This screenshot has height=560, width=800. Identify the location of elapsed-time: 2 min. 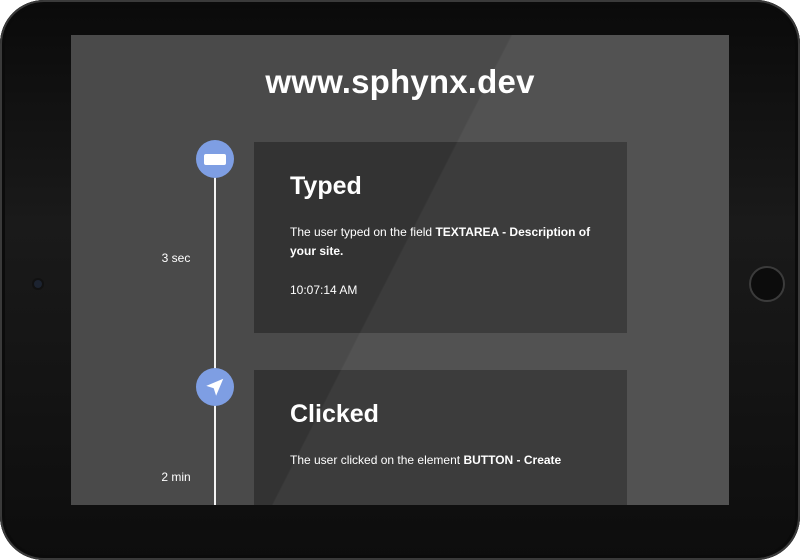
(176, 477).